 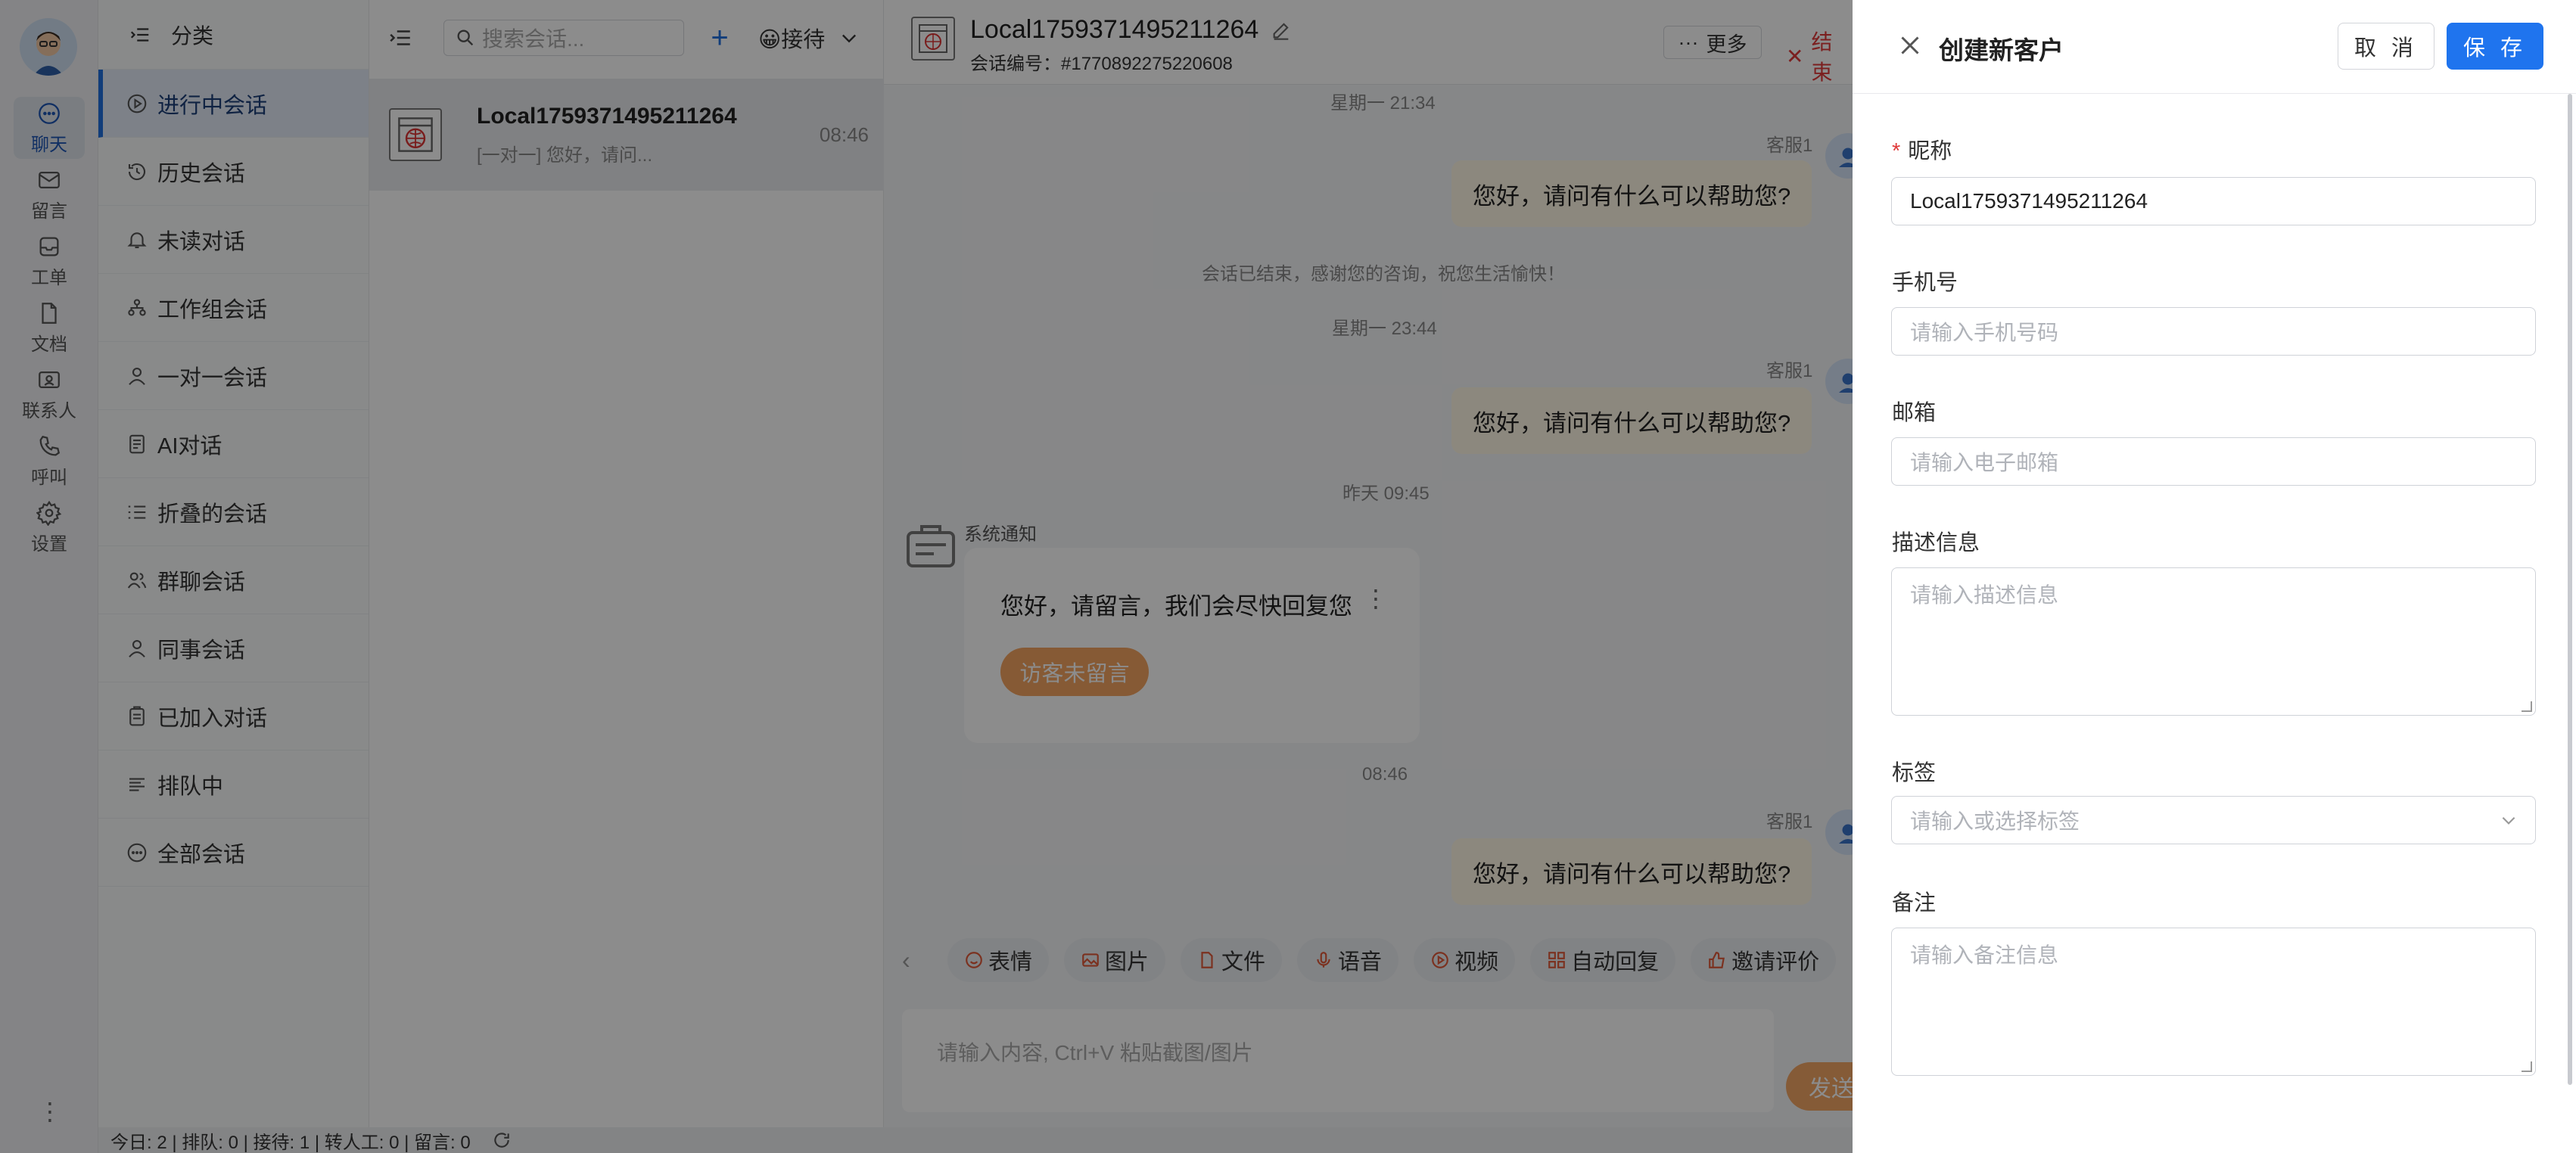 I want to click on tags-select: 请输入或选择标签, so click(x=2213, y=820).